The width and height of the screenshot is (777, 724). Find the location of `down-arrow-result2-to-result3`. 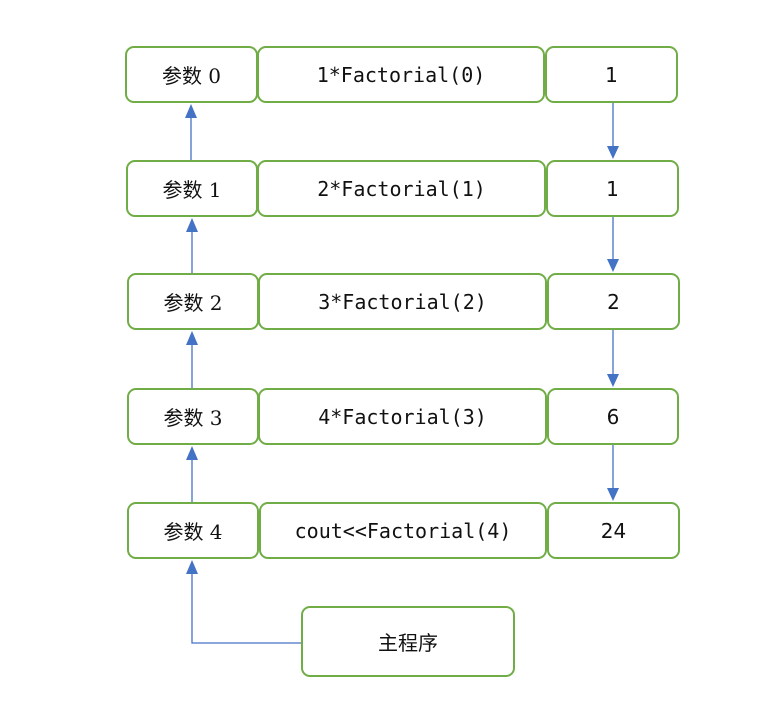

down-arrow-result2-to-result3 is located at coordinates (613, 358).